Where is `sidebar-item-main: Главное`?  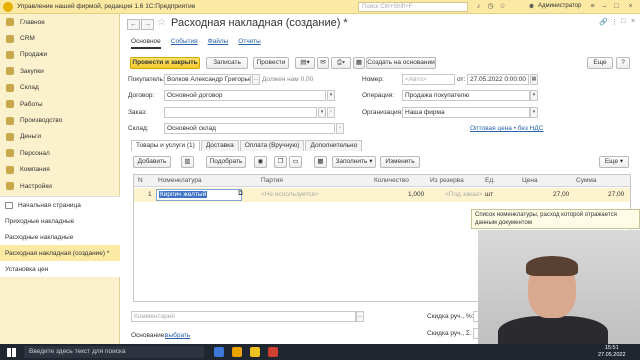
sidebar-item-main: Главное is located at coordinates (59, 22).